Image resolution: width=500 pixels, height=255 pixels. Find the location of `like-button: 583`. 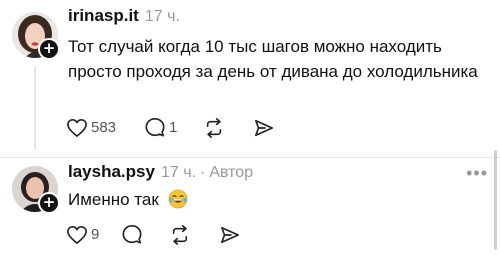

like-button: 583 is located at coordinates (91, 128).